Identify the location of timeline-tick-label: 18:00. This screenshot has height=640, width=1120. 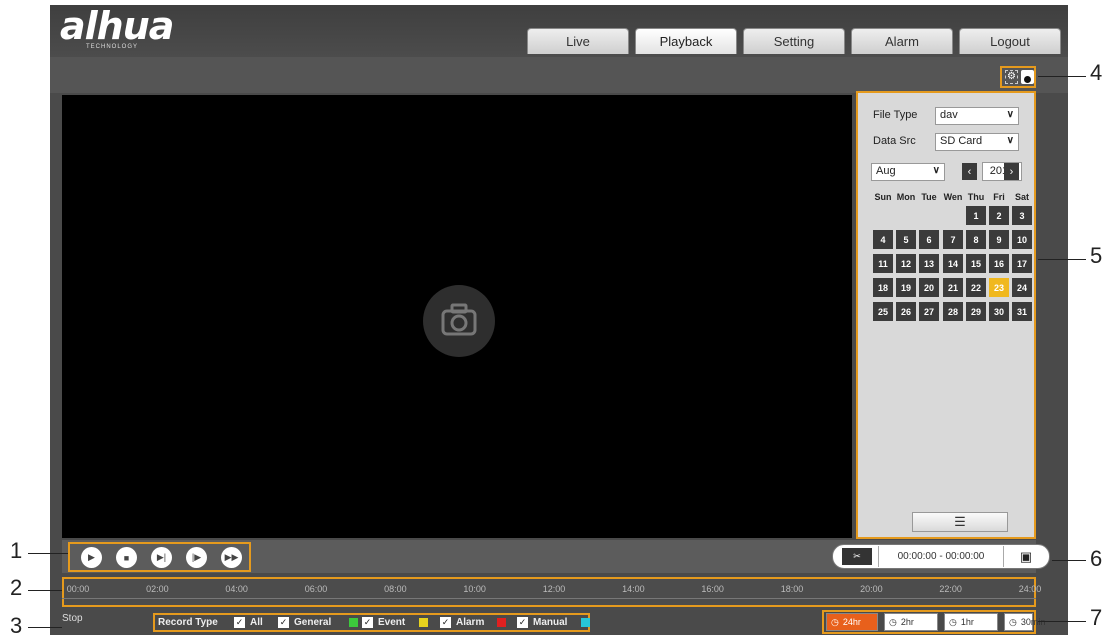
(792, 589).